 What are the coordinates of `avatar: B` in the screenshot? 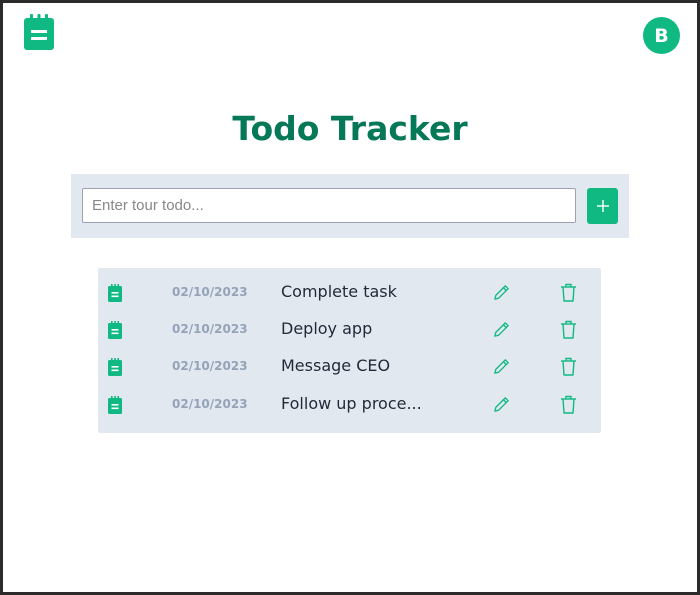 It's located at (661, 35).